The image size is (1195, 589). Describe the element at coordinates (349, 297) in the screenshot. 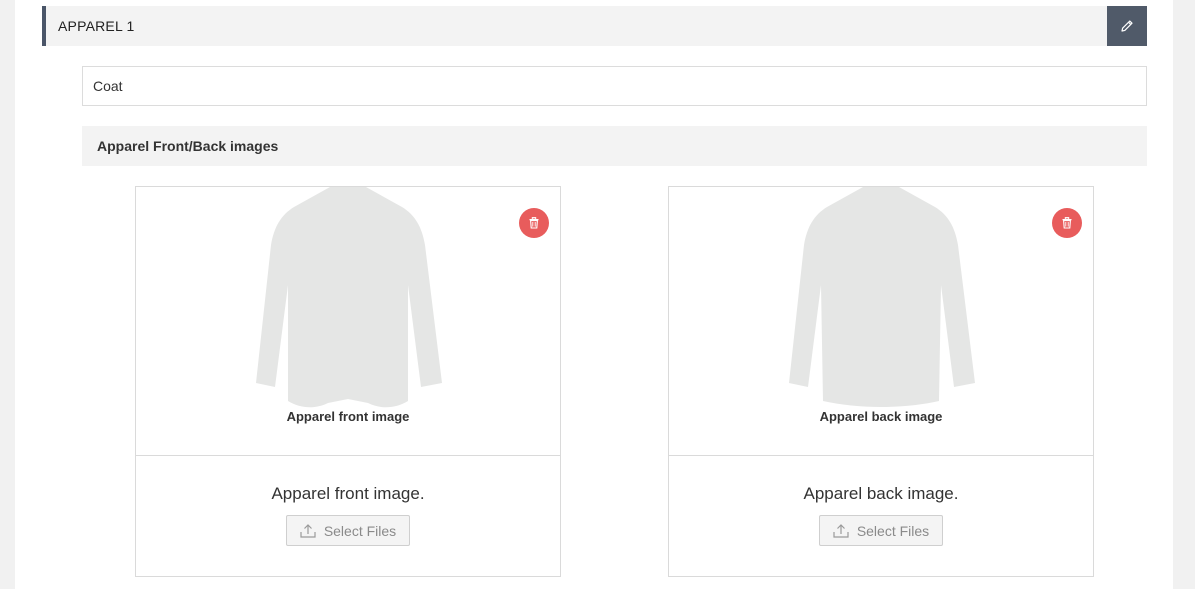

I see `coat-front-image` at that location.